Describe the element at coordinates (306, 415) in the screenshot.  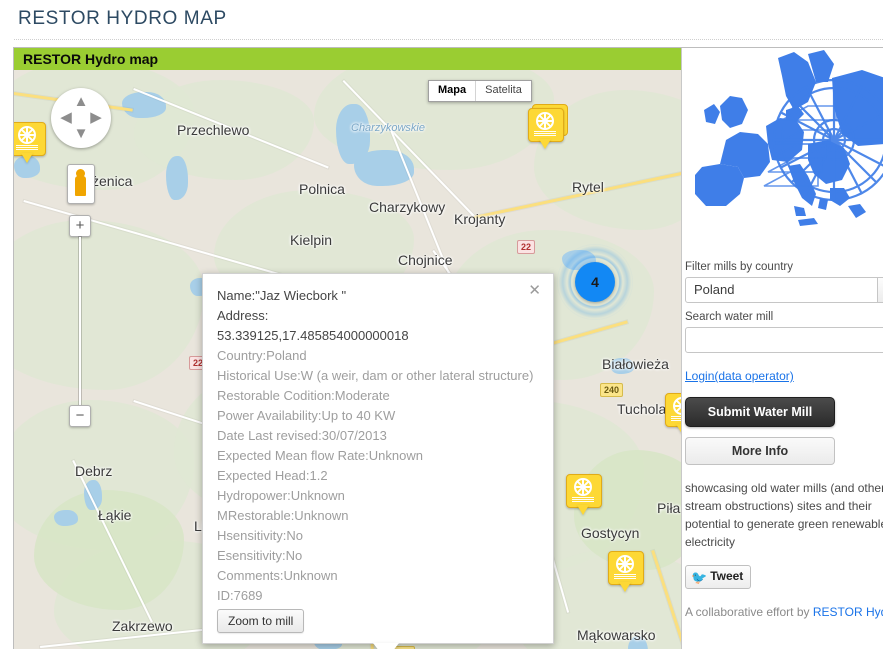
I see `mill-info-row: Power Availability:Up to 40 KW` at that location.